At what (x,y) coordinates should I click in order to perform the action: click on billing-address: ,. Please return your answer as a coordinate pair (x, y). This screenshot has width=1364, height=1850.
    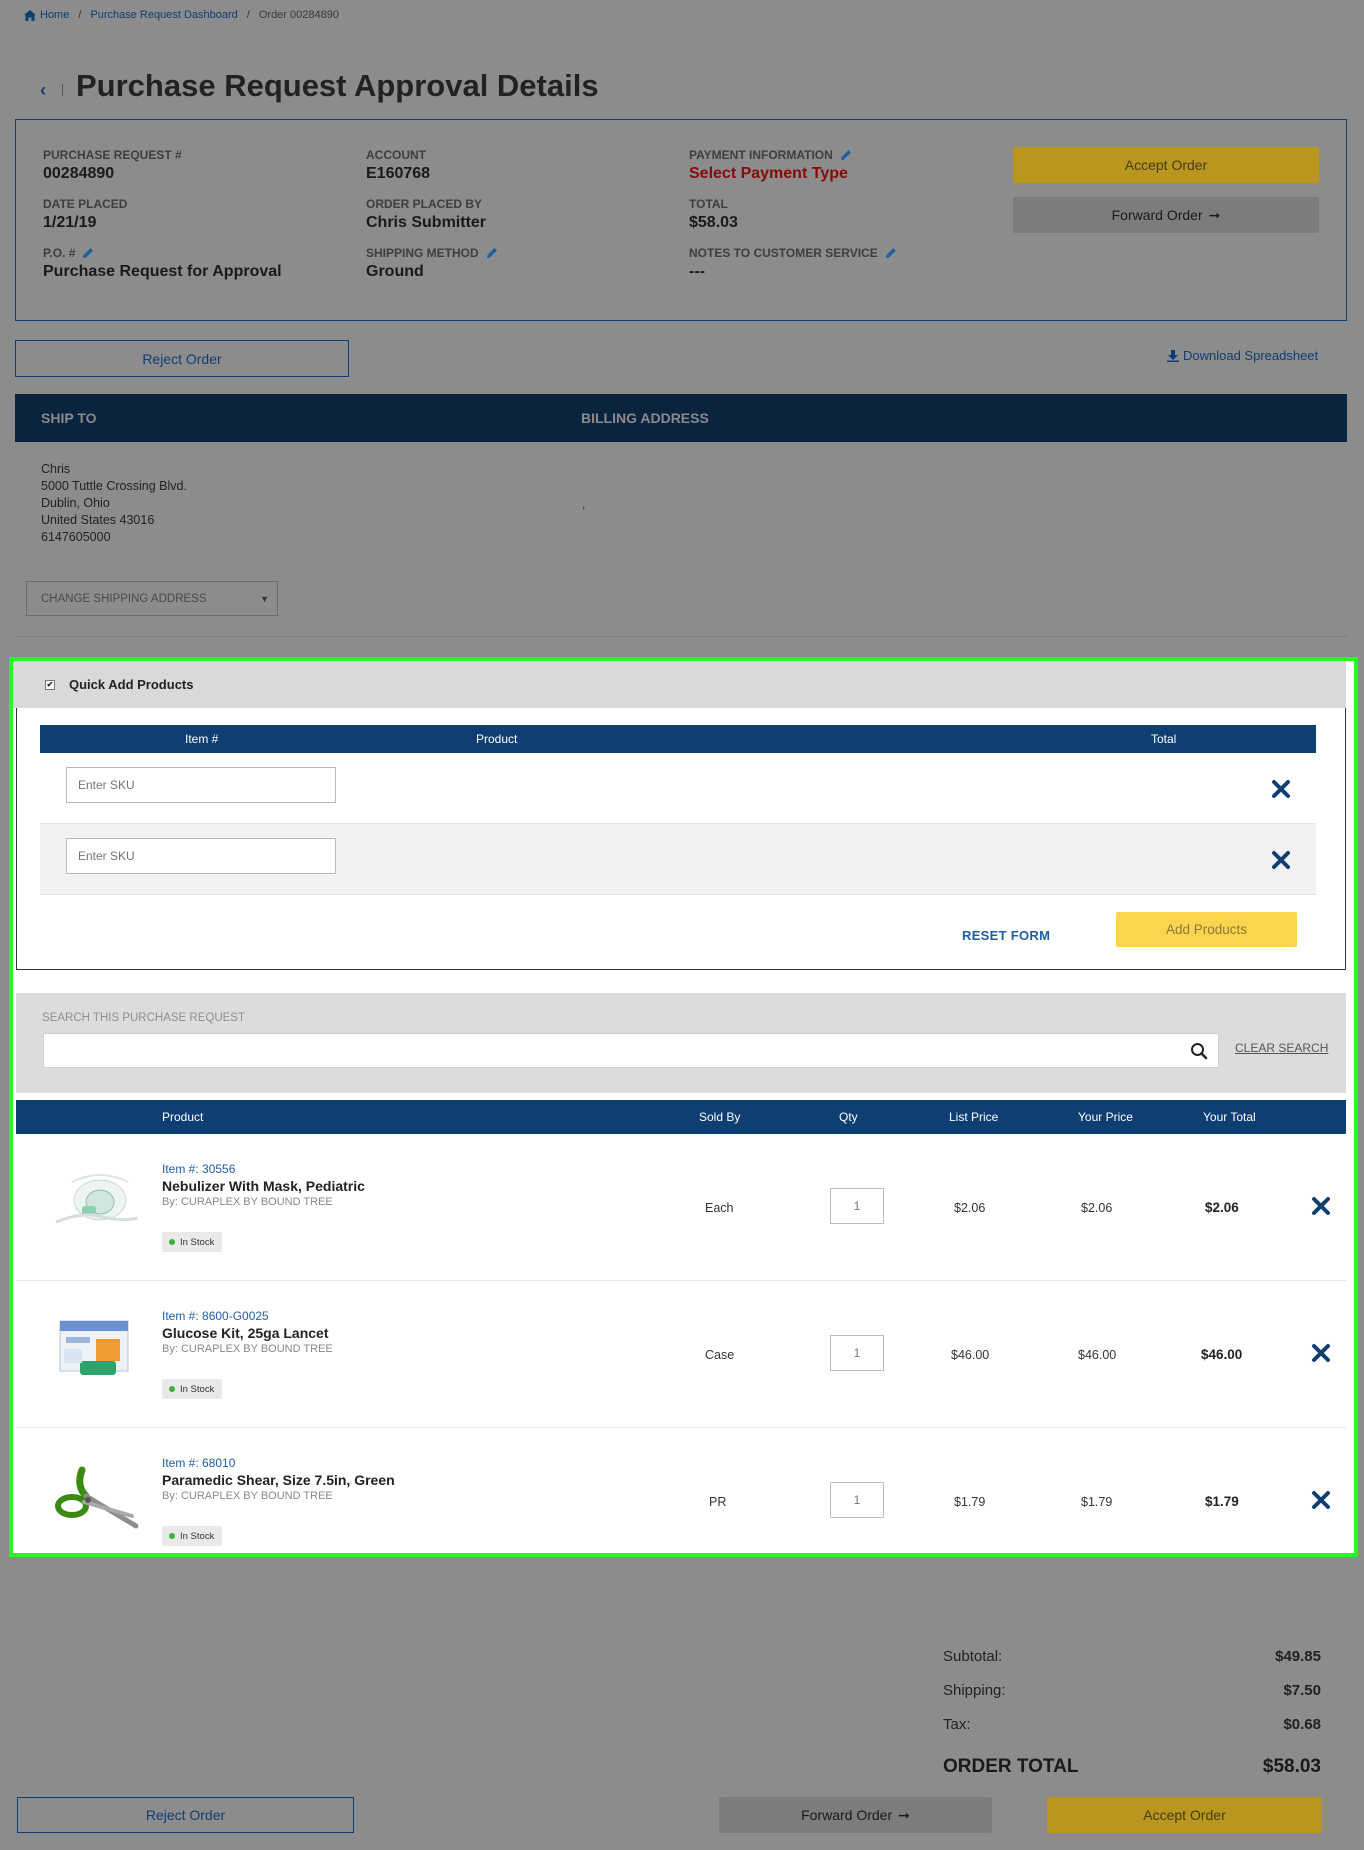
    Looking at the image, I should click on (584, 504).